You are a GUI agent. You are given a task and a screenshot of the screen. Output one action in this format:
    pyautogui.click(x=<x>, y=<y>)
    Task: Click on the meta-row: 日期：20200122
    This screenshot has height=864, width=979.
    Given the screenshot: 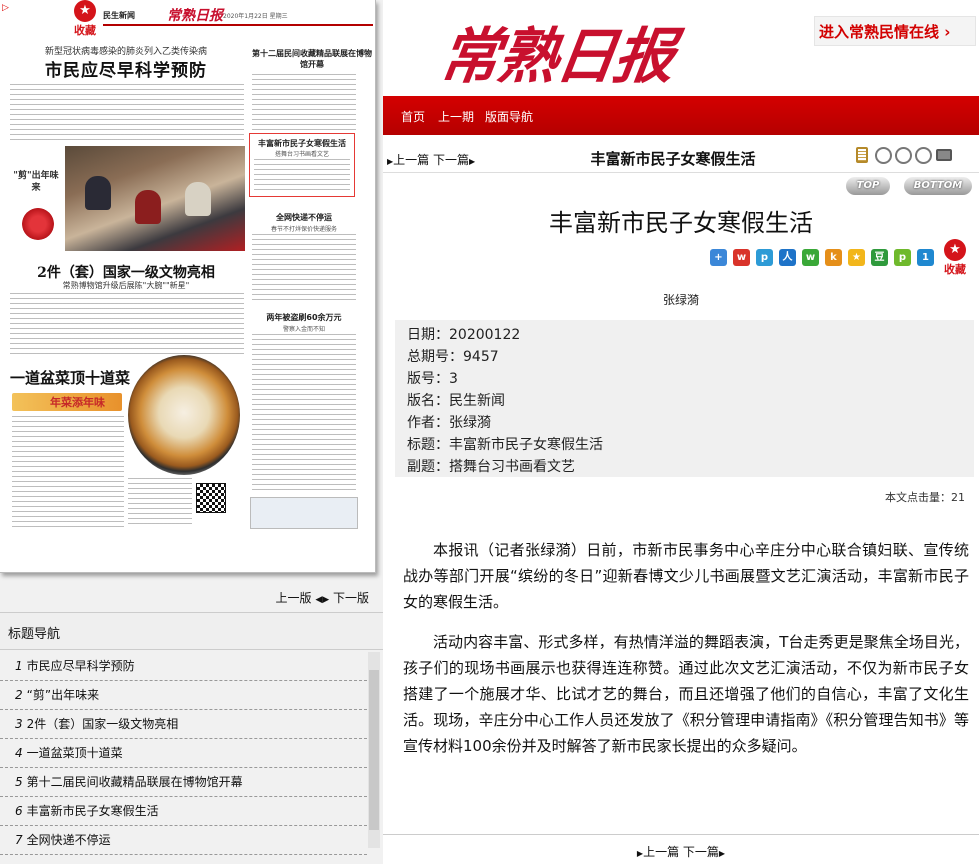 What is the action you would take?
    pyautogui.click(x=464, y=335)
    